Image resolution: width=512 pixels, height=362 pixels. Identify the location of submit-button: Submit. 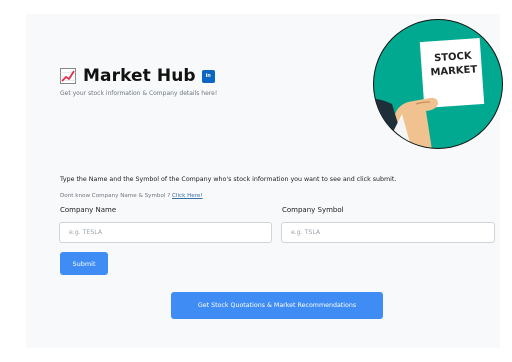
(84, 263).